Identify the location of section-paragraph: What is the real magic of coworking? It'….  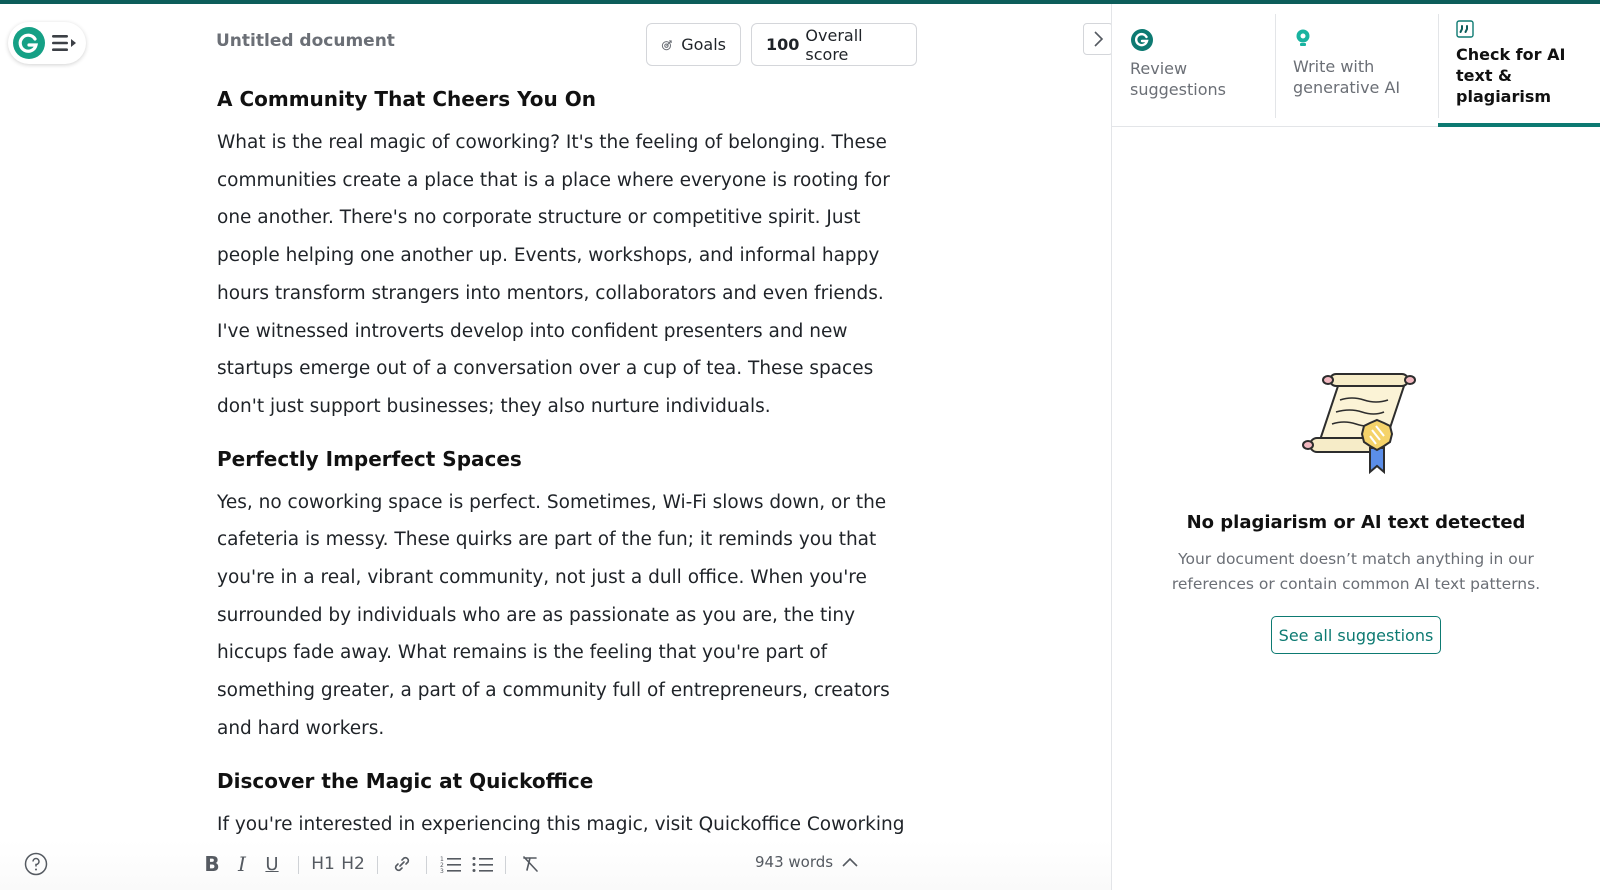
(553, 274).